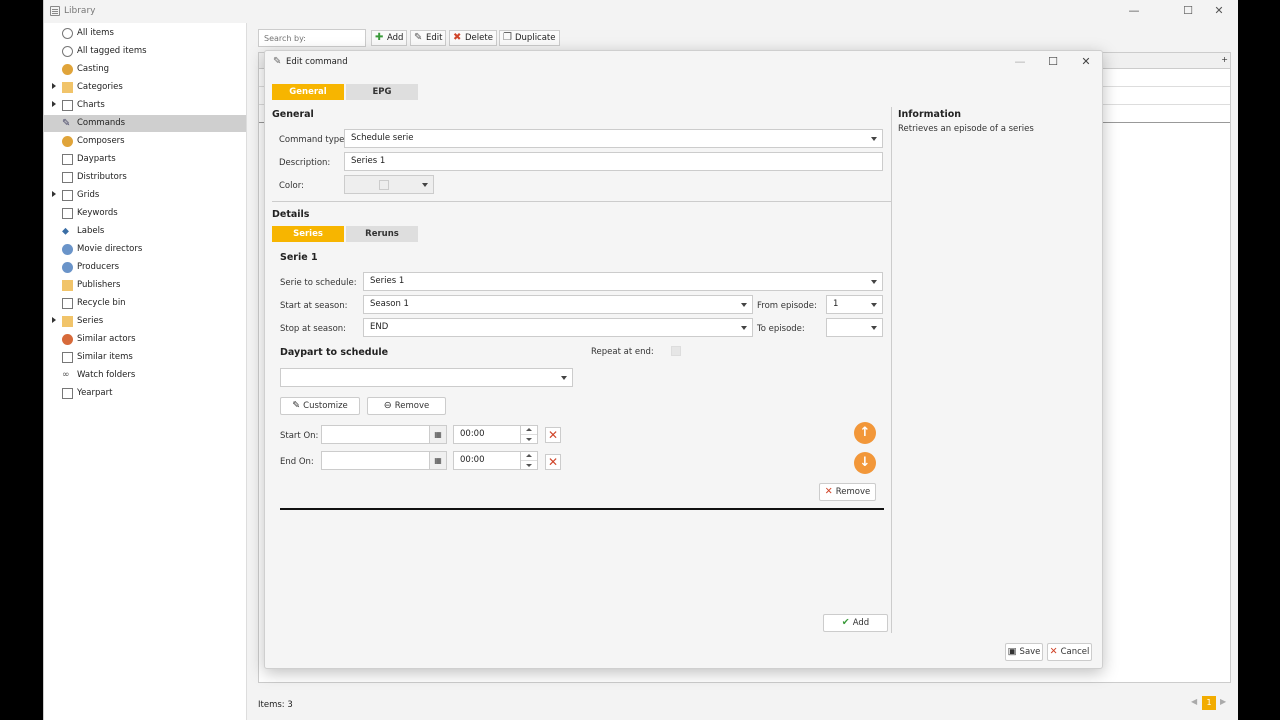  What do you see at coordinates (854, 304) in the screenshot?
I see `from-episode-select: 1` at bounding box center [854, 304].